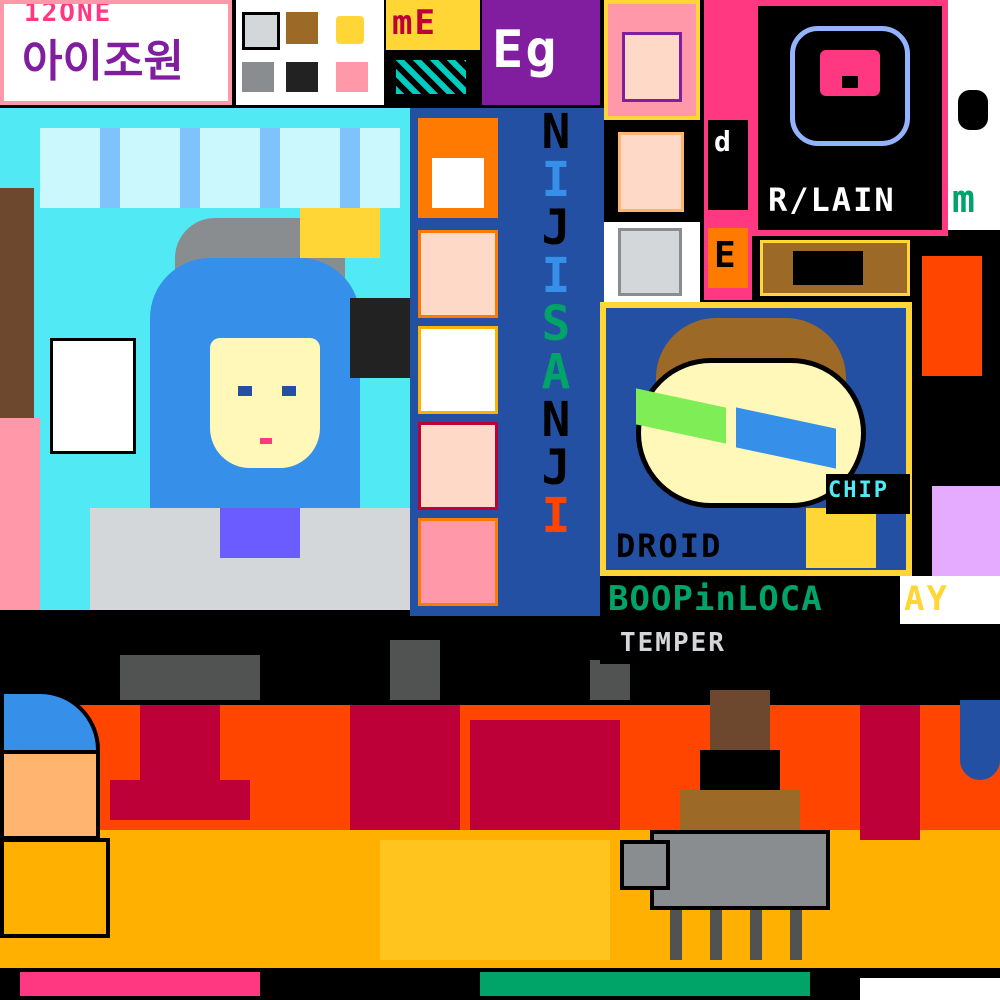  I want to click on nijisanji-banner: N I J I S A N J I, so click(555, 362).